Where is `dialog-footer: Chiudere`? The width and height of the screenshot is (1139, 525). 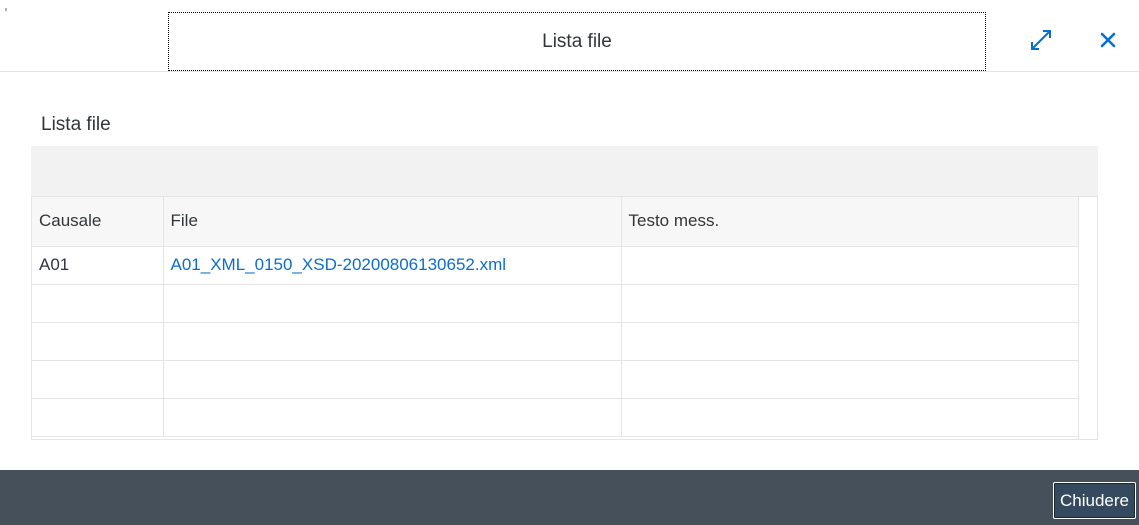
dialog-footer: Chiudere is located at coordinates (569, 497).